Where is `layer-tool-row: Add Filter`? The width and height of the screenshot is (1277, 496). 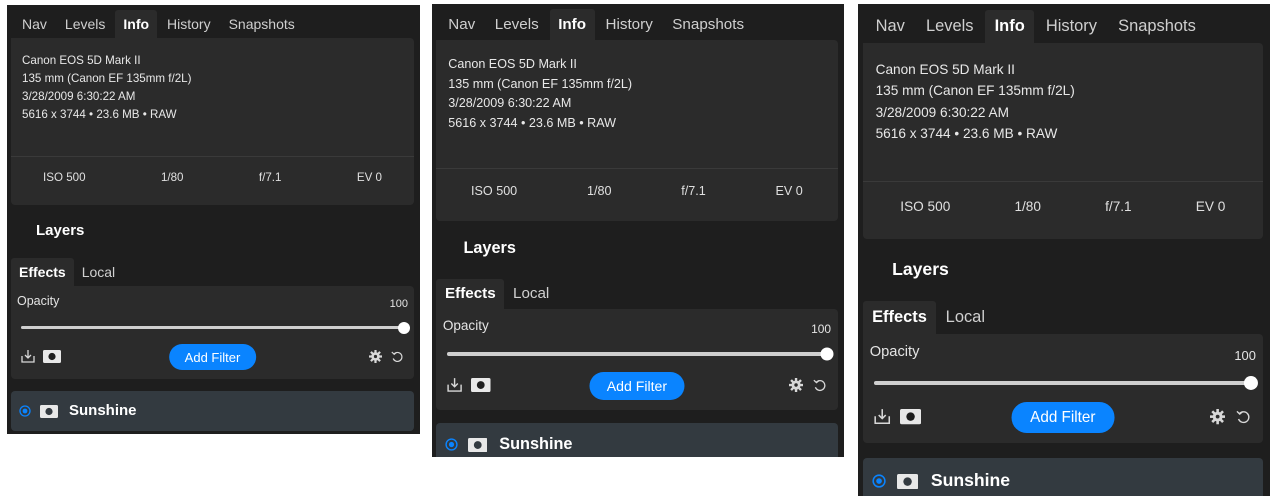 layer-tool-row: Add Filter is located at coordinates (637, 385).